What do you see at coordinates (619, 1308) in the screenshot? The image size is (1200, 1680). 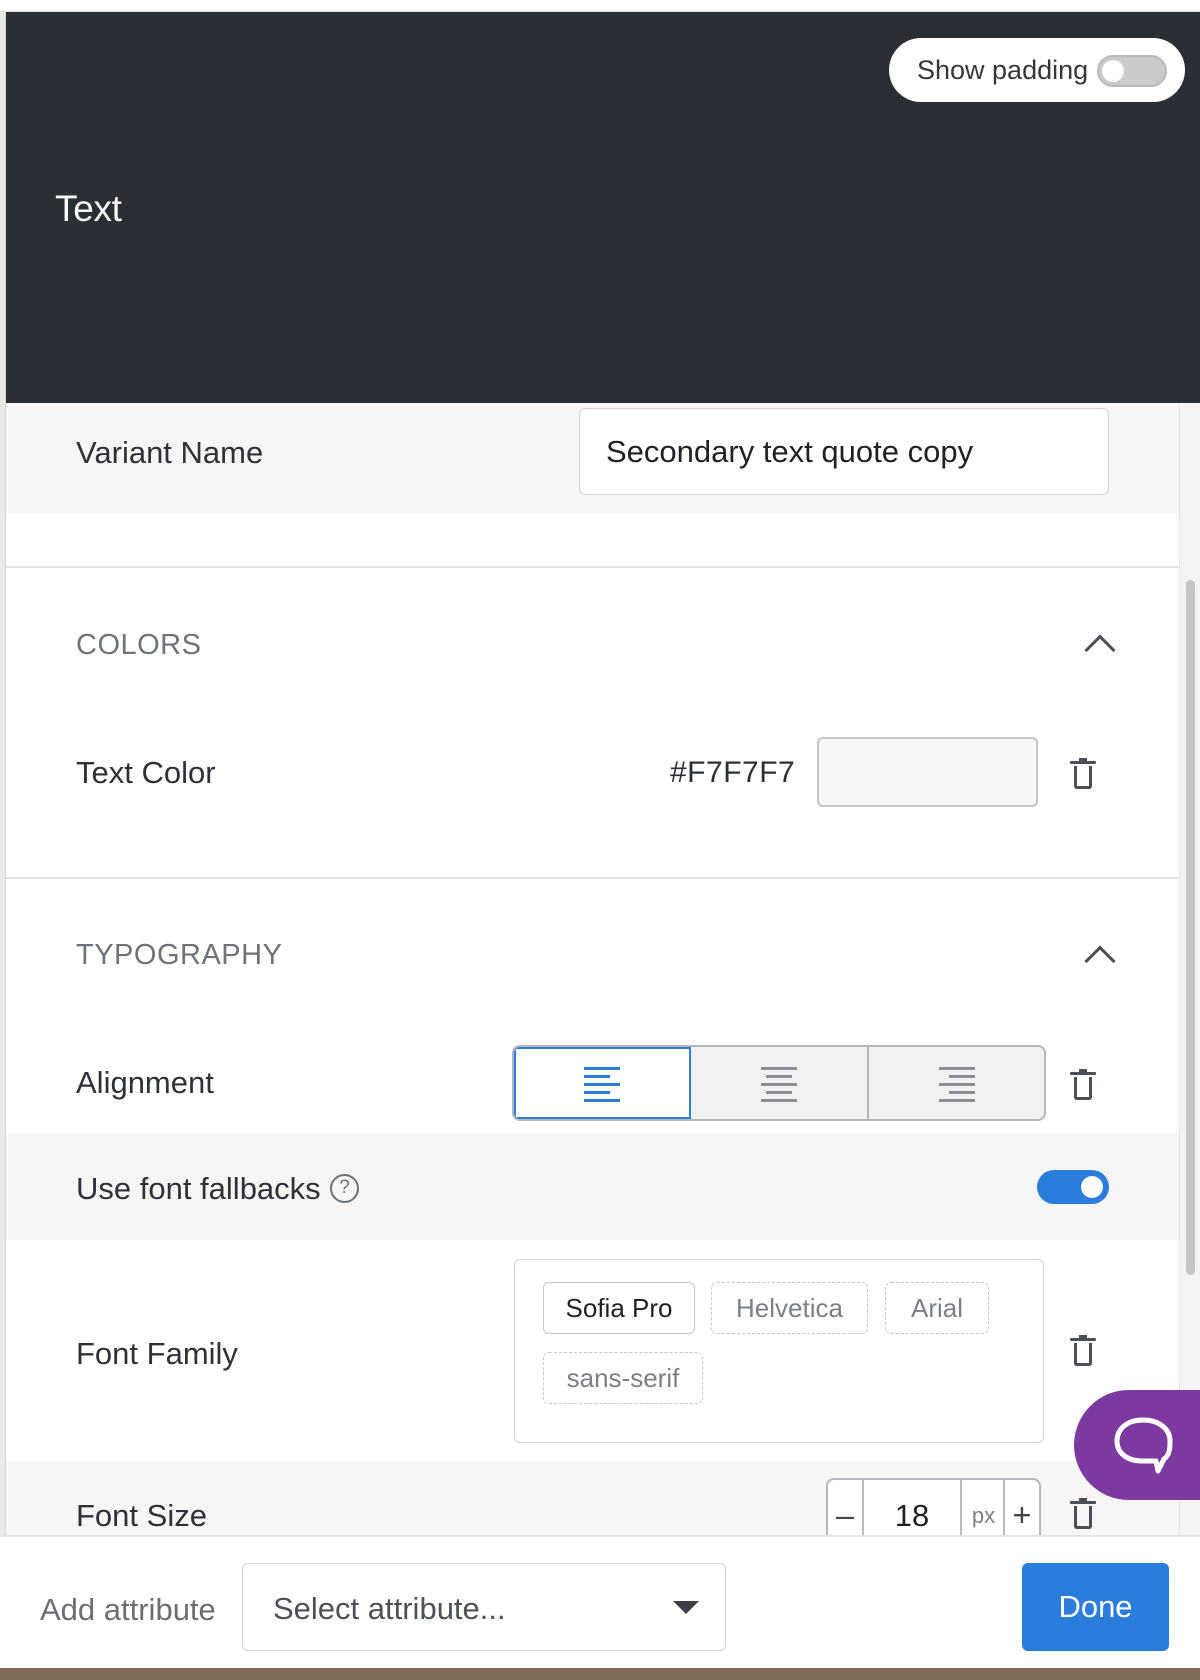 I see `font-chip-primary: Sofia Pro` at bounding box center [619, 1308].